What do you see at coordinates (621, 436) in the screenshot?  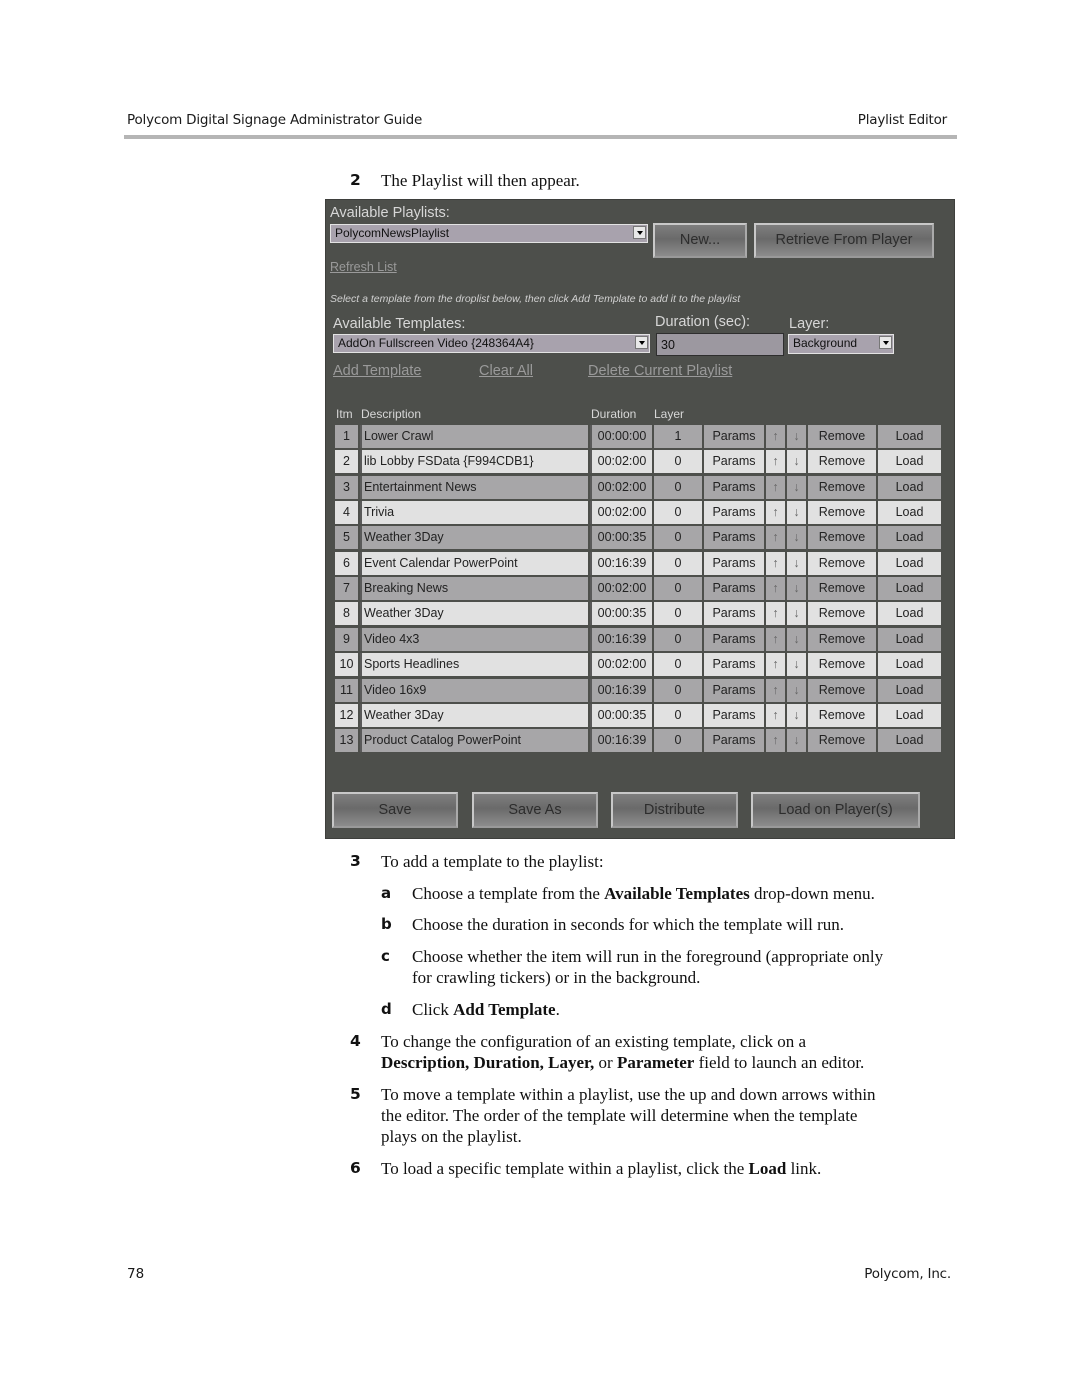 I see `duration-cell: 00:00:00` at bounding box center [621, 436].